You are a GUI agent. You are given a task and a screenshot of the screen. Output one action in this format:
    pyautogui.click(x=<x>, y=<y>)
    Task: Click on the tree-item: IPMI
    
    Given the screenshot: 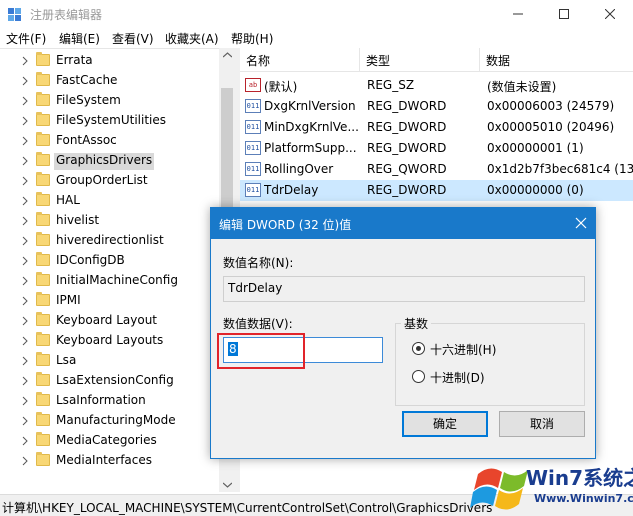 What is the action you would take?
    pyautogui.click(x=116, y=301)
    